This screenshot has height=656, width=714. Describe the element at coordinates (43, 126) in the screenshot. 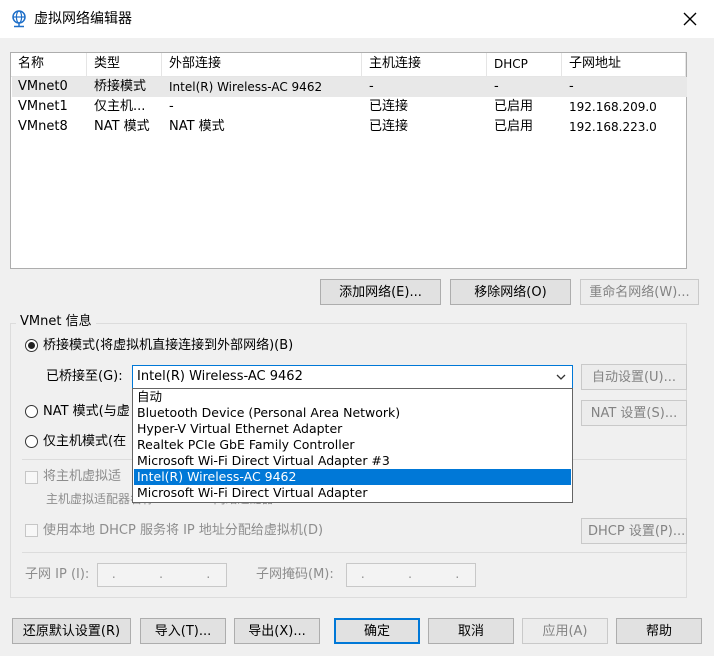

I see `row-name: VMnet8` at that location.